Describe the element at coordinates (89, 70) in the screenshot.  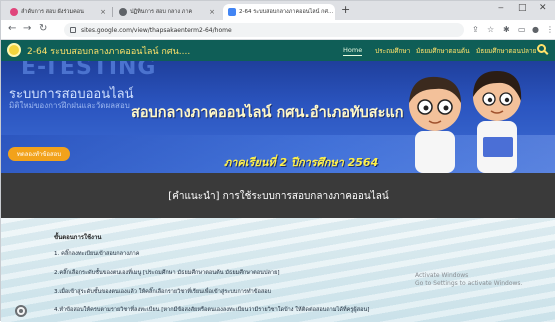
I see `hero-watermark: E-TESTING` at that location.